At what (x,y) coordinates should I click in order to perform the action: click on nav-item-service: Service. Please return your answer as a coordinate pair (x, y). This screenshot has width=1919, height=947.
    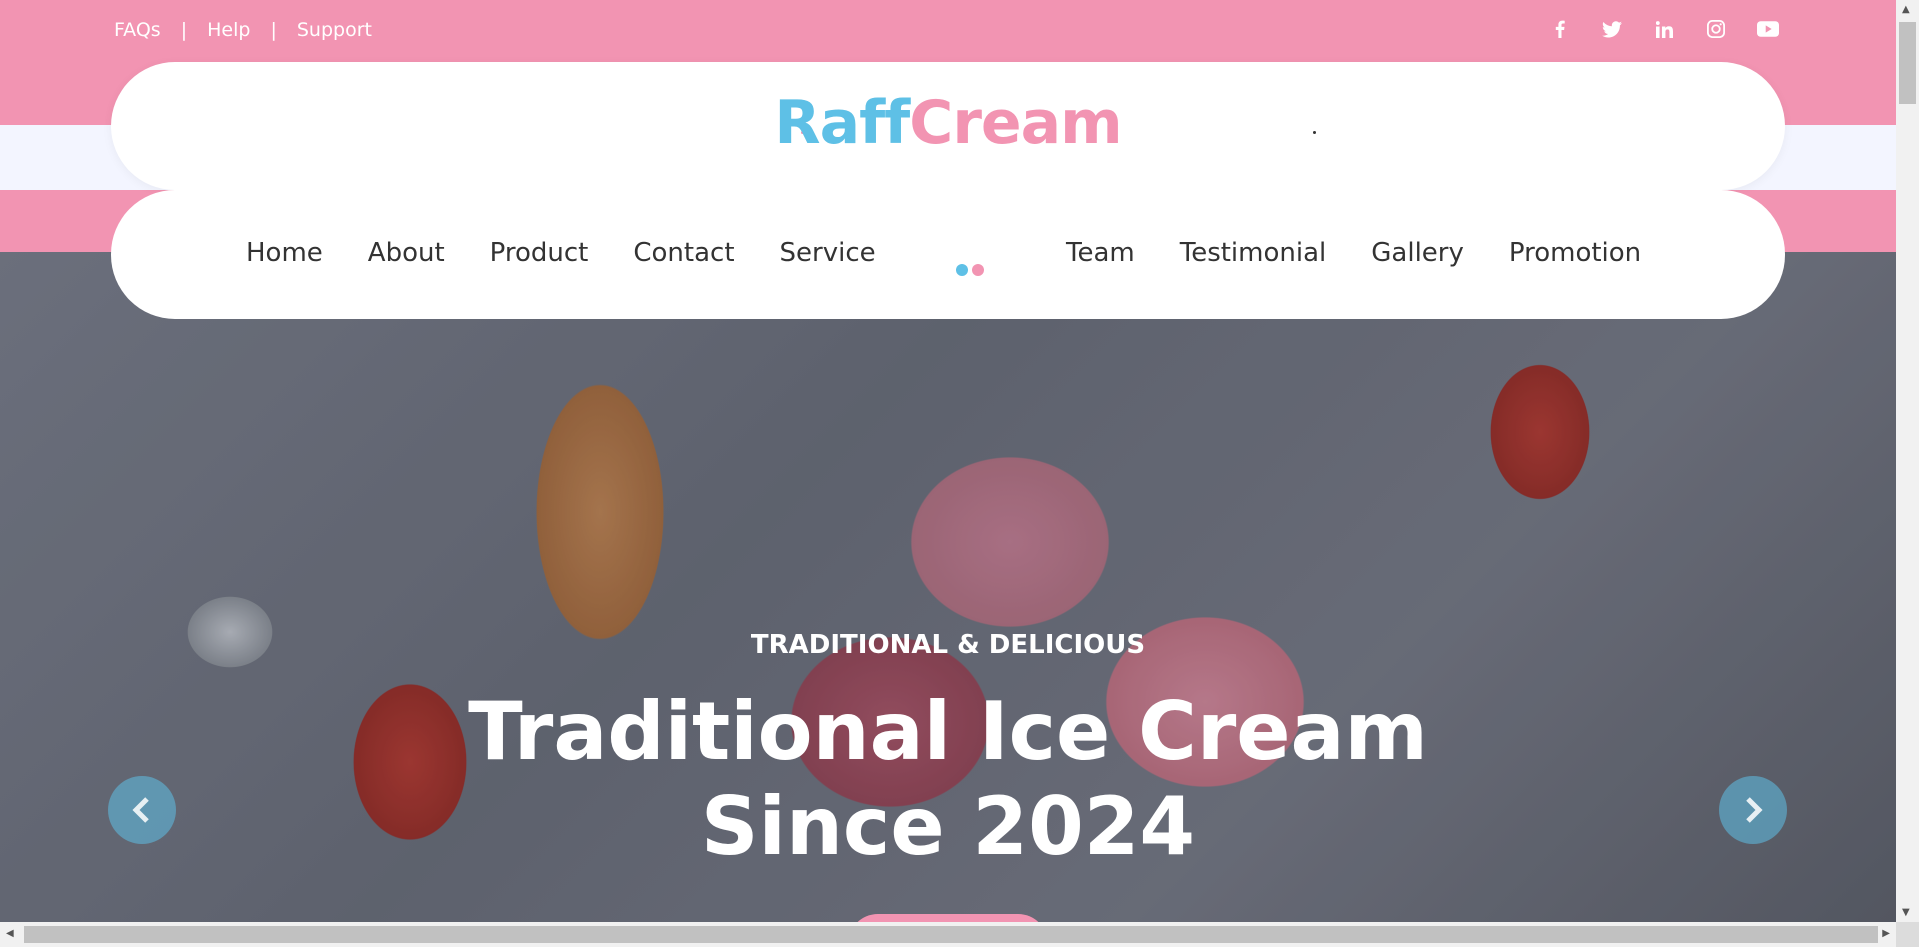
    Looking at the image, I should click on (828, 253).